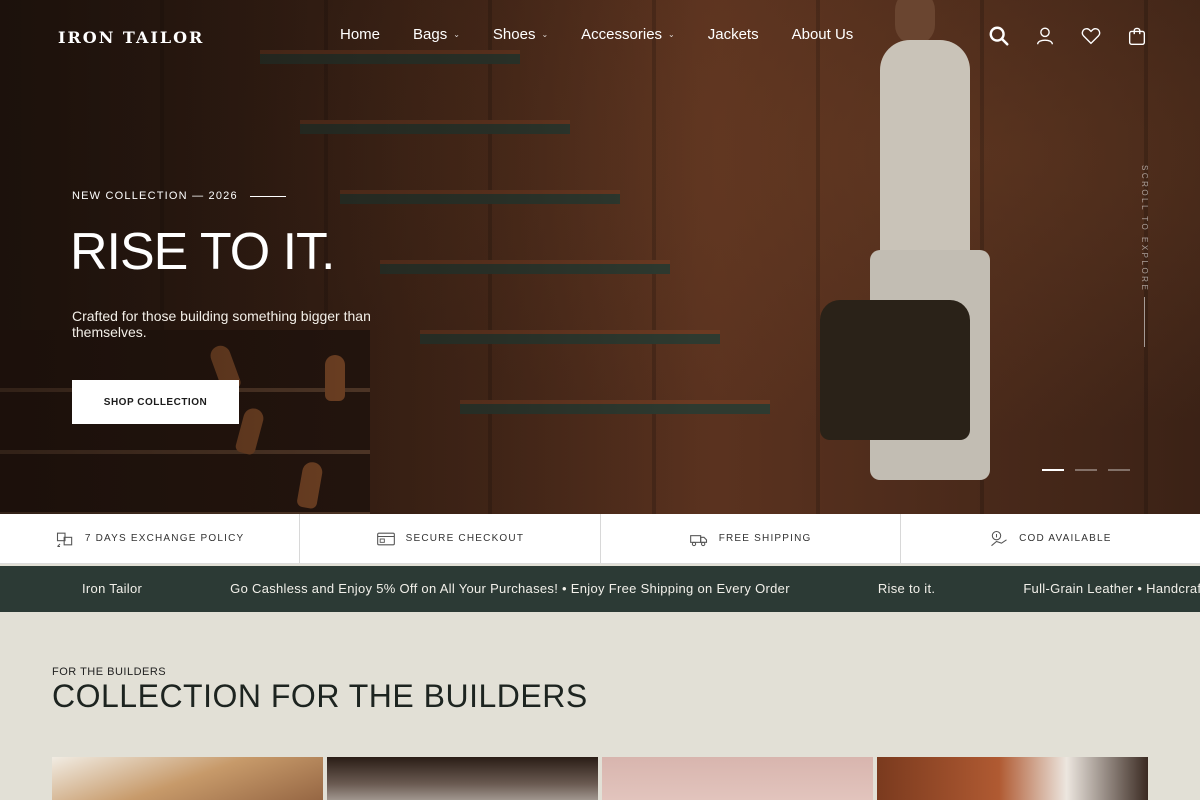 The height and width of the screenshot is (800, 1200). I want to click on header-icons, so click(1068, 36).